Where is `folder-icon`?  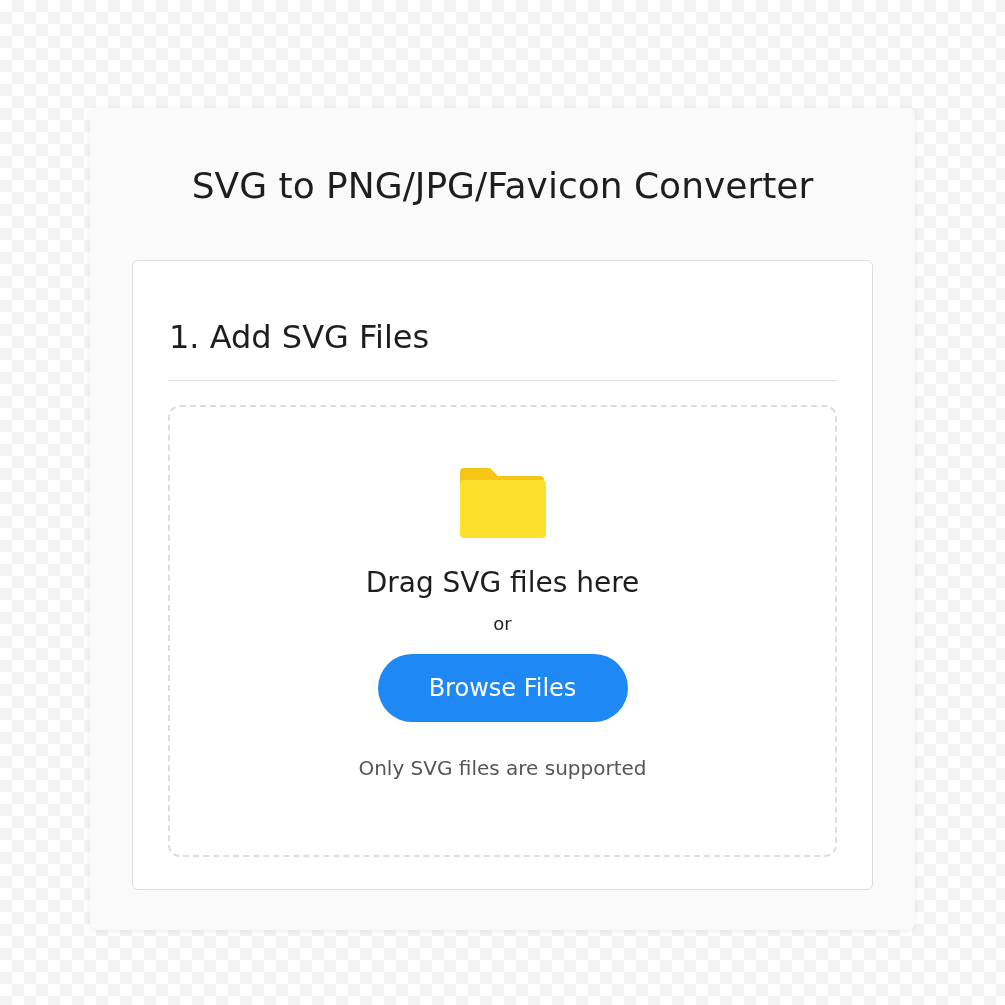 folder-icon is located at coordinates (502, 503).